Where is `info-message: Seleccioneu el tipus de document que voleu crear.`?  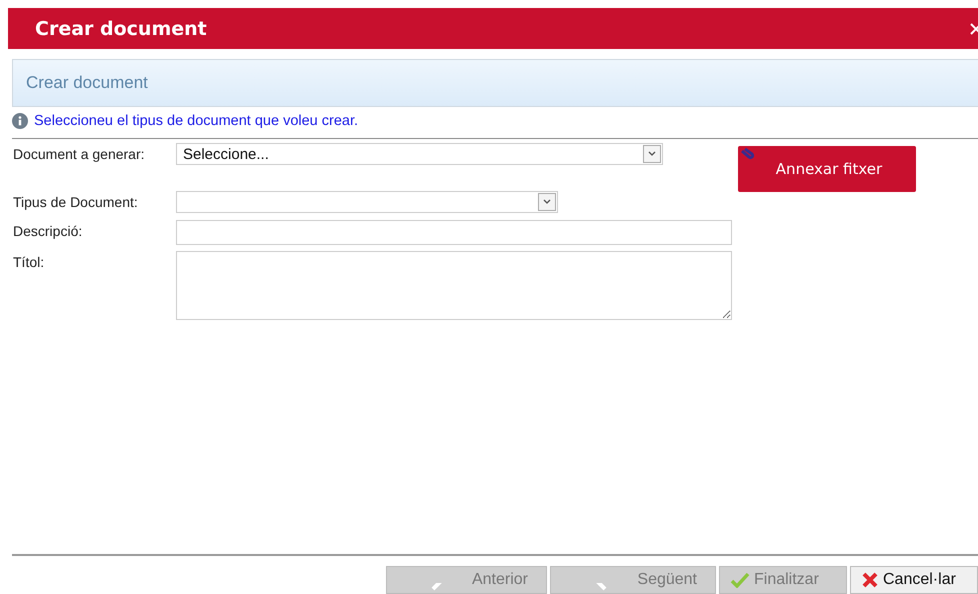
info-message: Seleccioneu el tipus de document que voleu crear. is located at coordinates (196, 121).